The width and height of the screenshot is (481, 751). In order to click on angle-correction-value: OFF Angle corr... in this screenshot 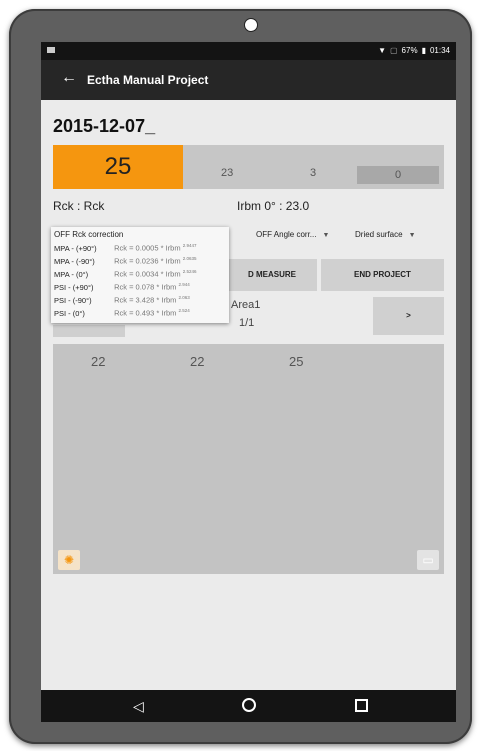, I will do `click(286, 234)`.